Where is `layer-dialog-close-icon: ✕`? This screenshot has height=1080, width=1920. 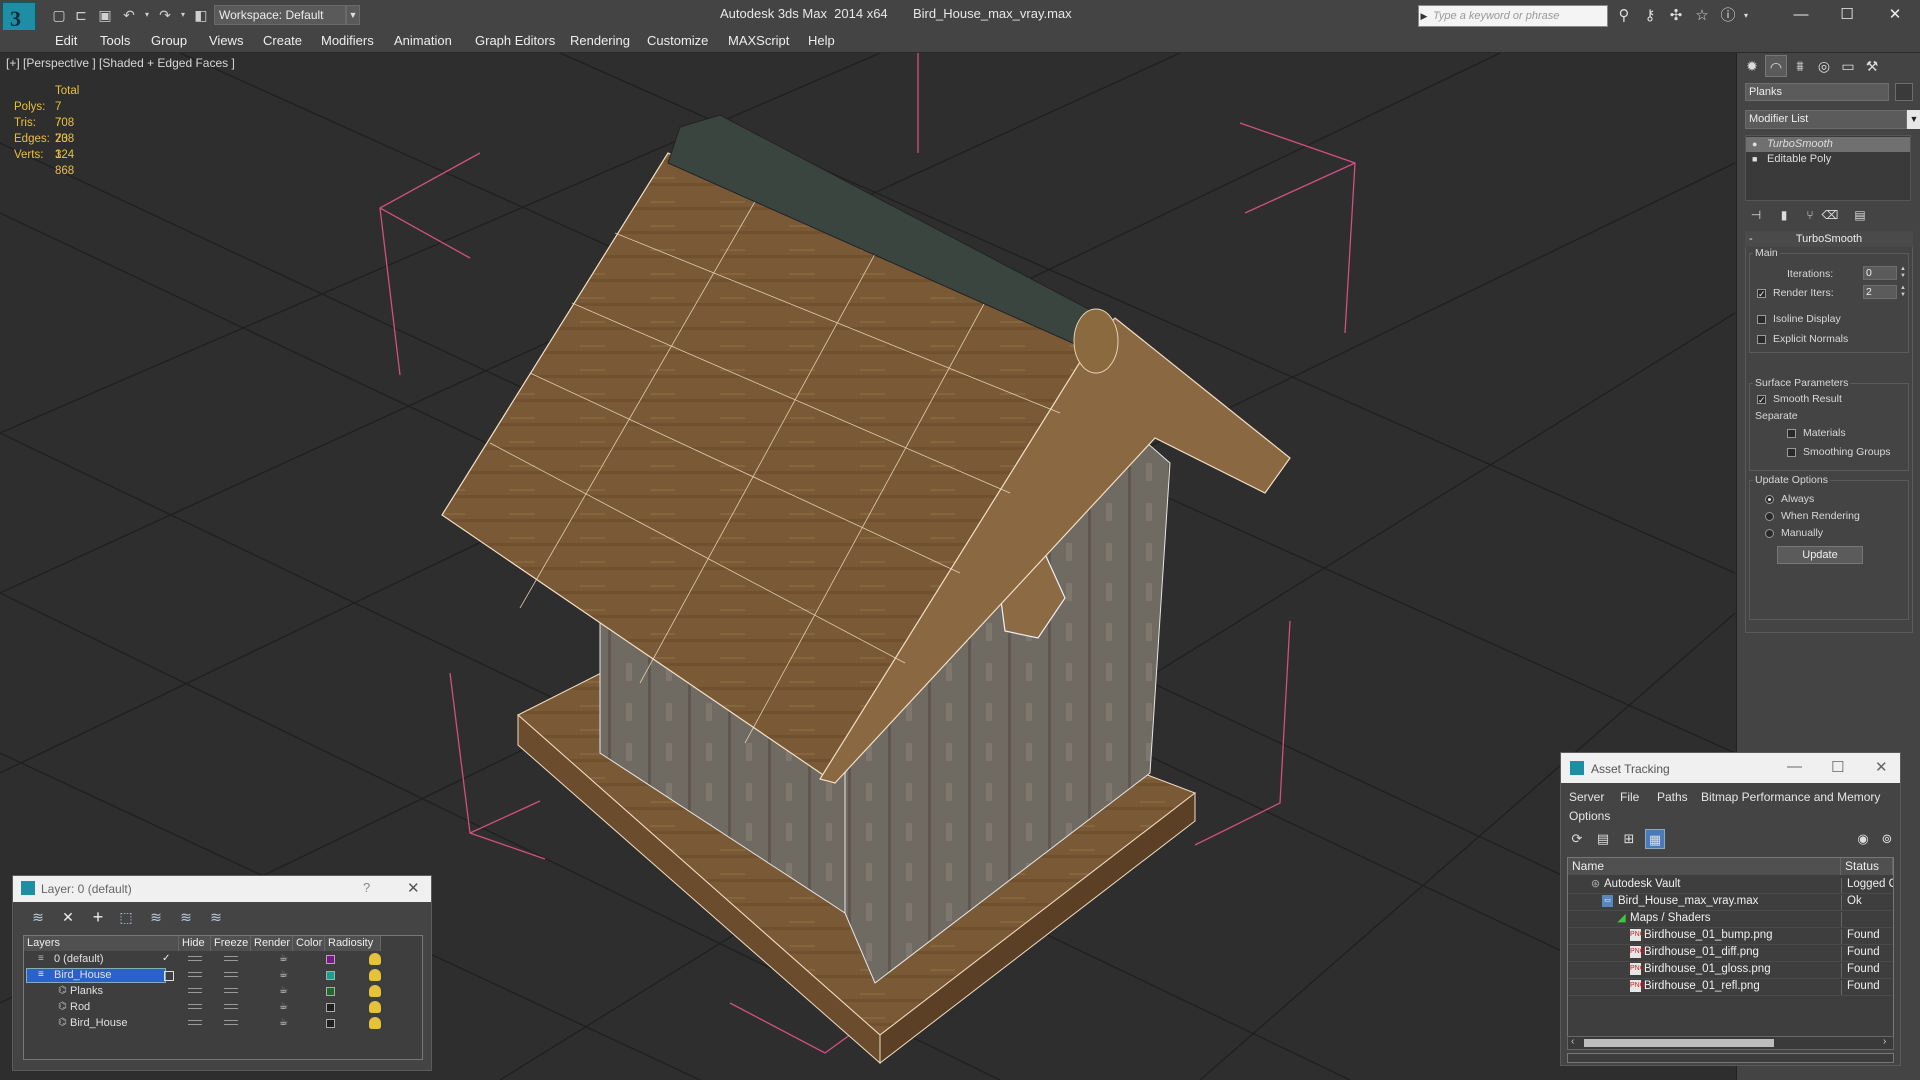
layer-dialog-close-icon: ✕ is located at coordinates (413, 888).